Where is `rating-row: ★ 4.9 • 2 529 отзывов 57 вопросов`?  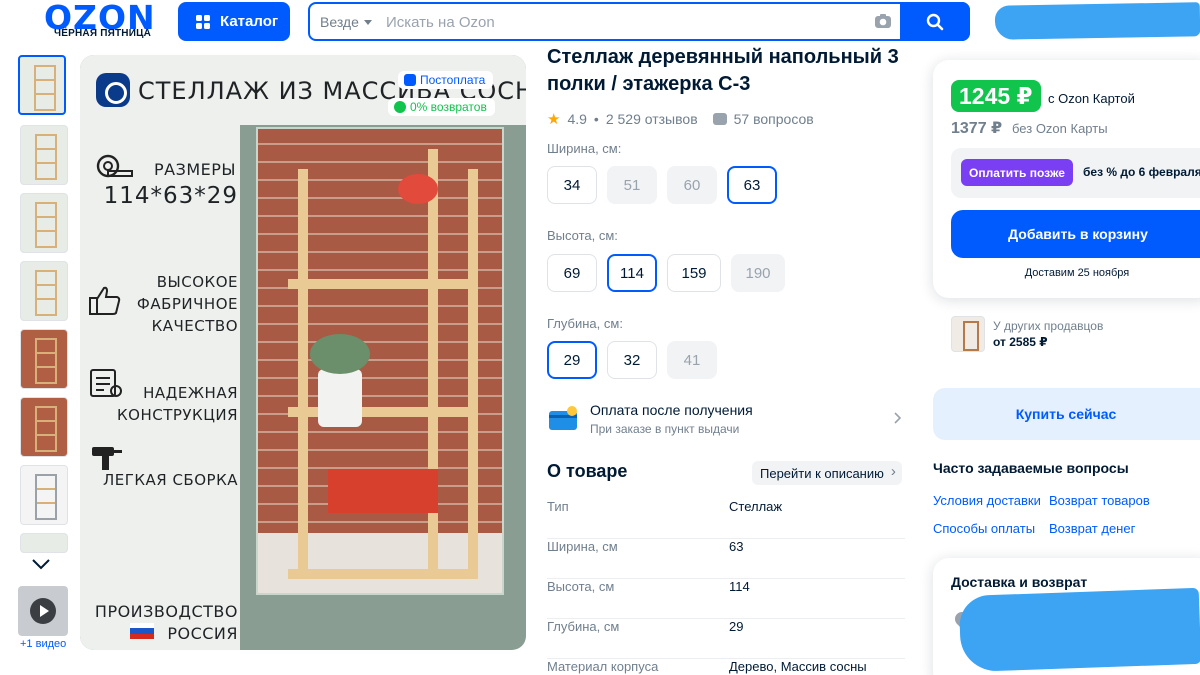
rating-row: ★ 4.9 • 2 529 отзывов 57 вопросов is located at coordinates (680, 119).